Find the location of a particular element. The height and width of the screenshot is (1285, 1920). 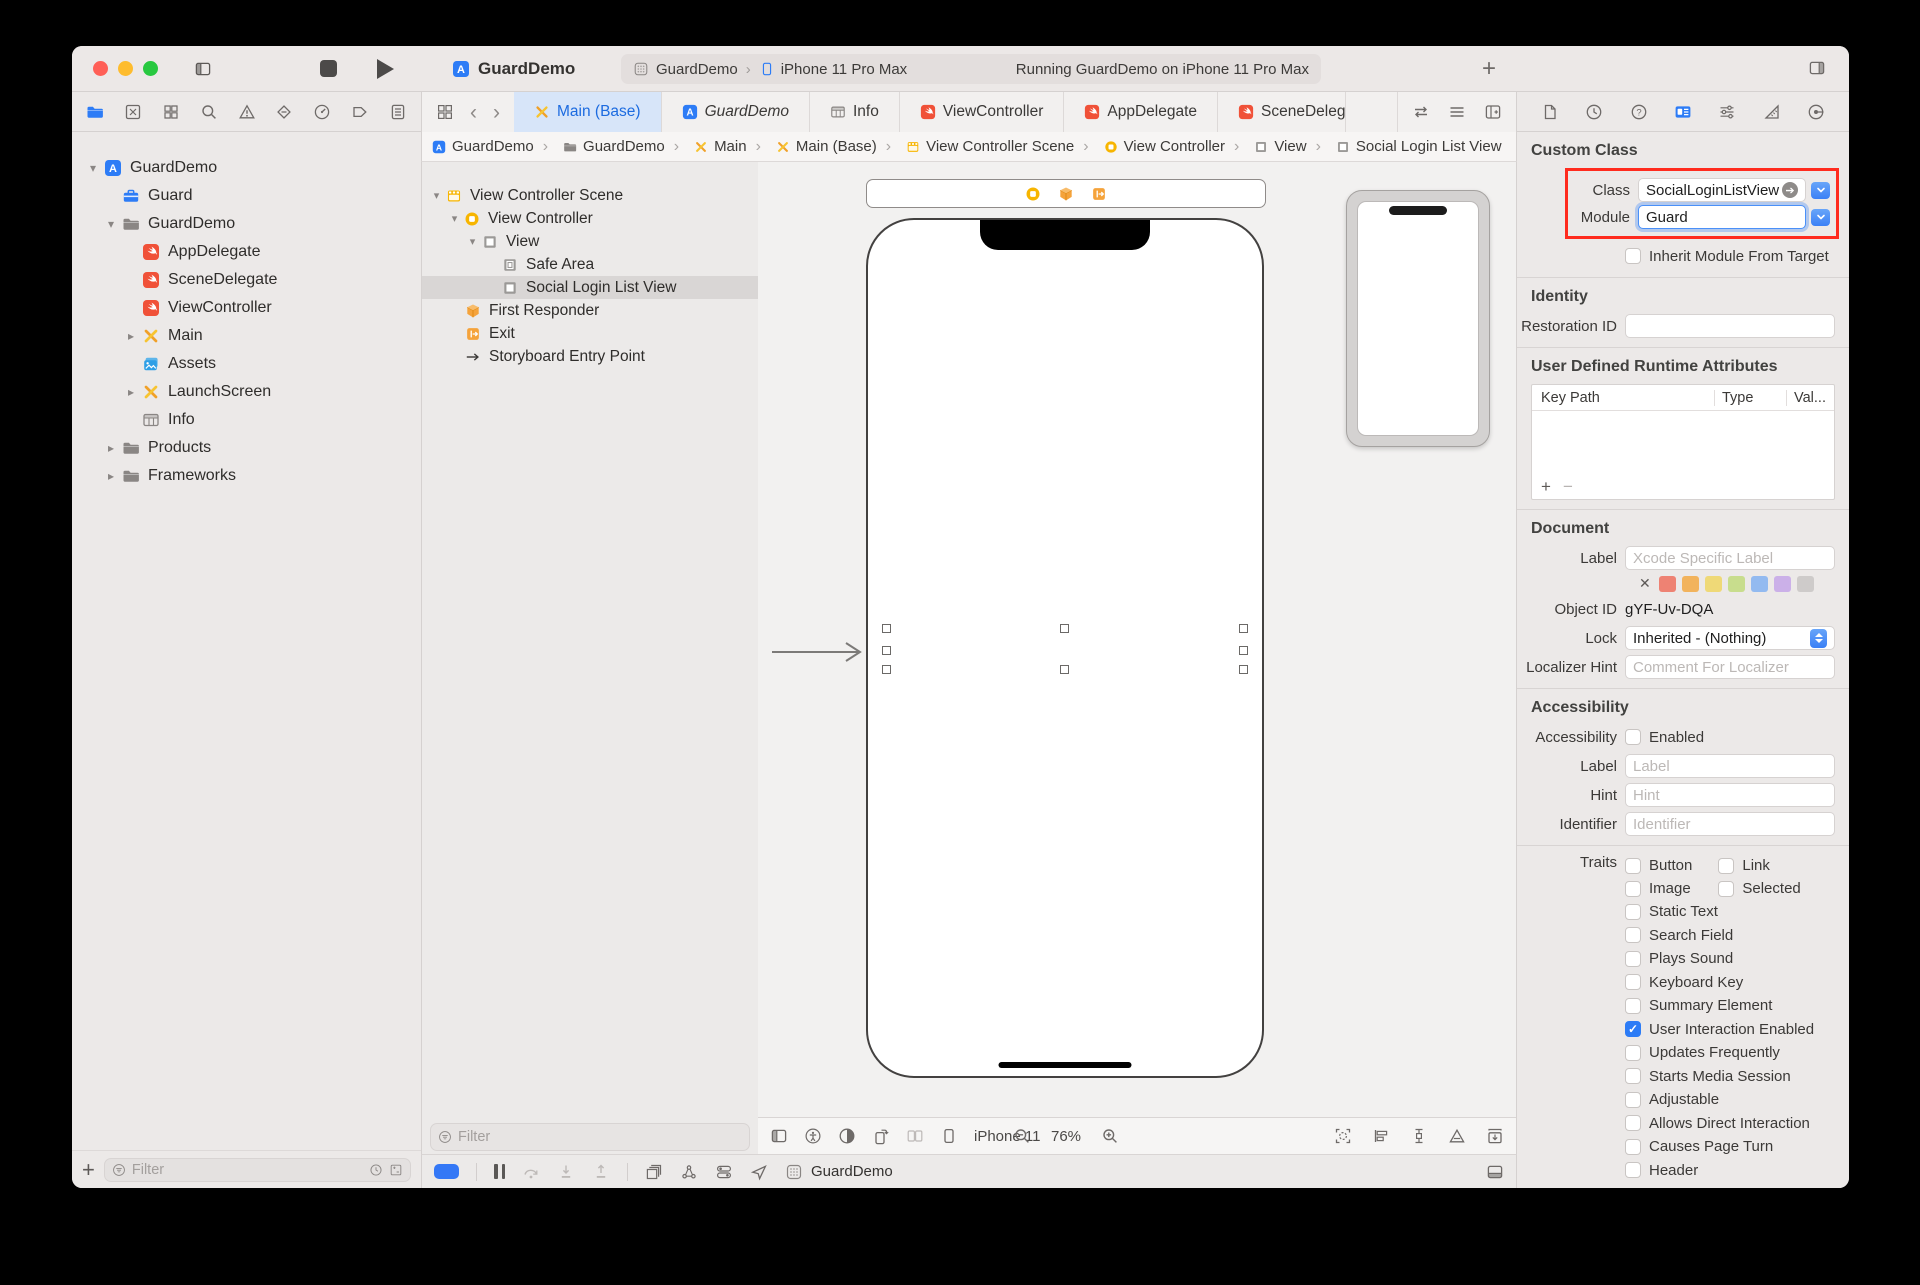

orientation-icon is located at coordinates (881, 1136).